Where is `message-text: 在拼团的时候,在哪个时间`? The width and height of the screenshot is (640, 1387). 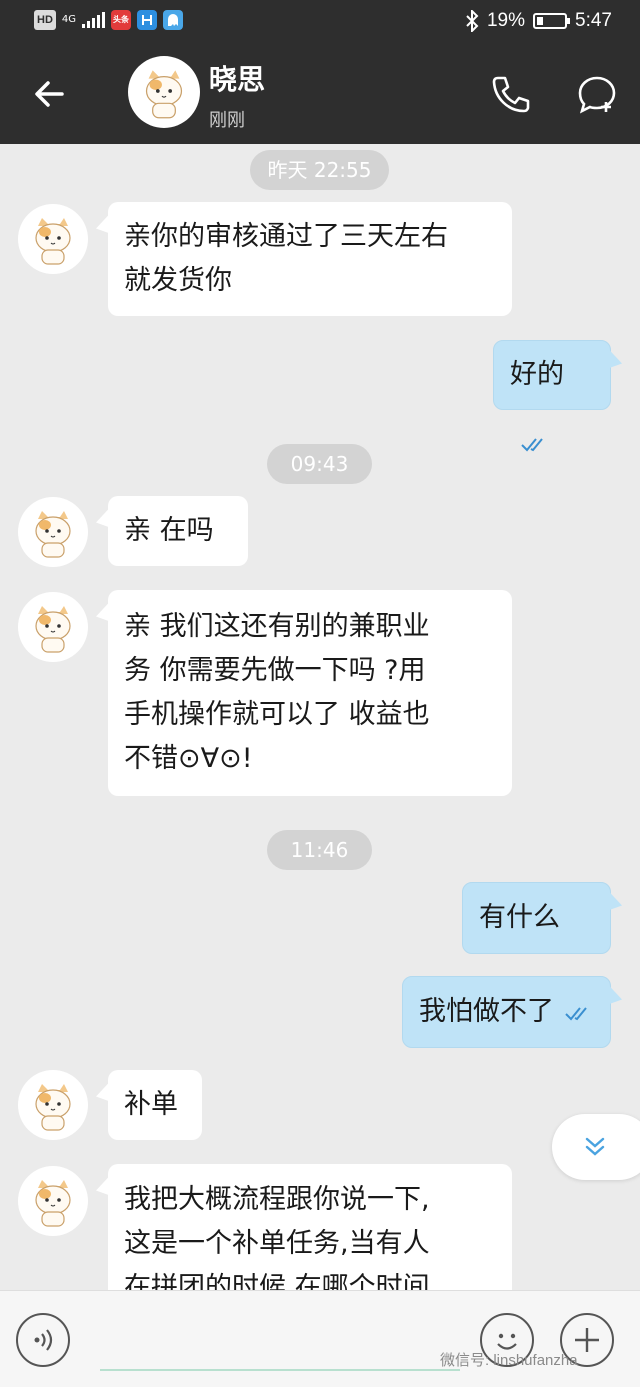 message-text: 在拼团的时候,在哪个时间 is located at coordinates (277, 1281).